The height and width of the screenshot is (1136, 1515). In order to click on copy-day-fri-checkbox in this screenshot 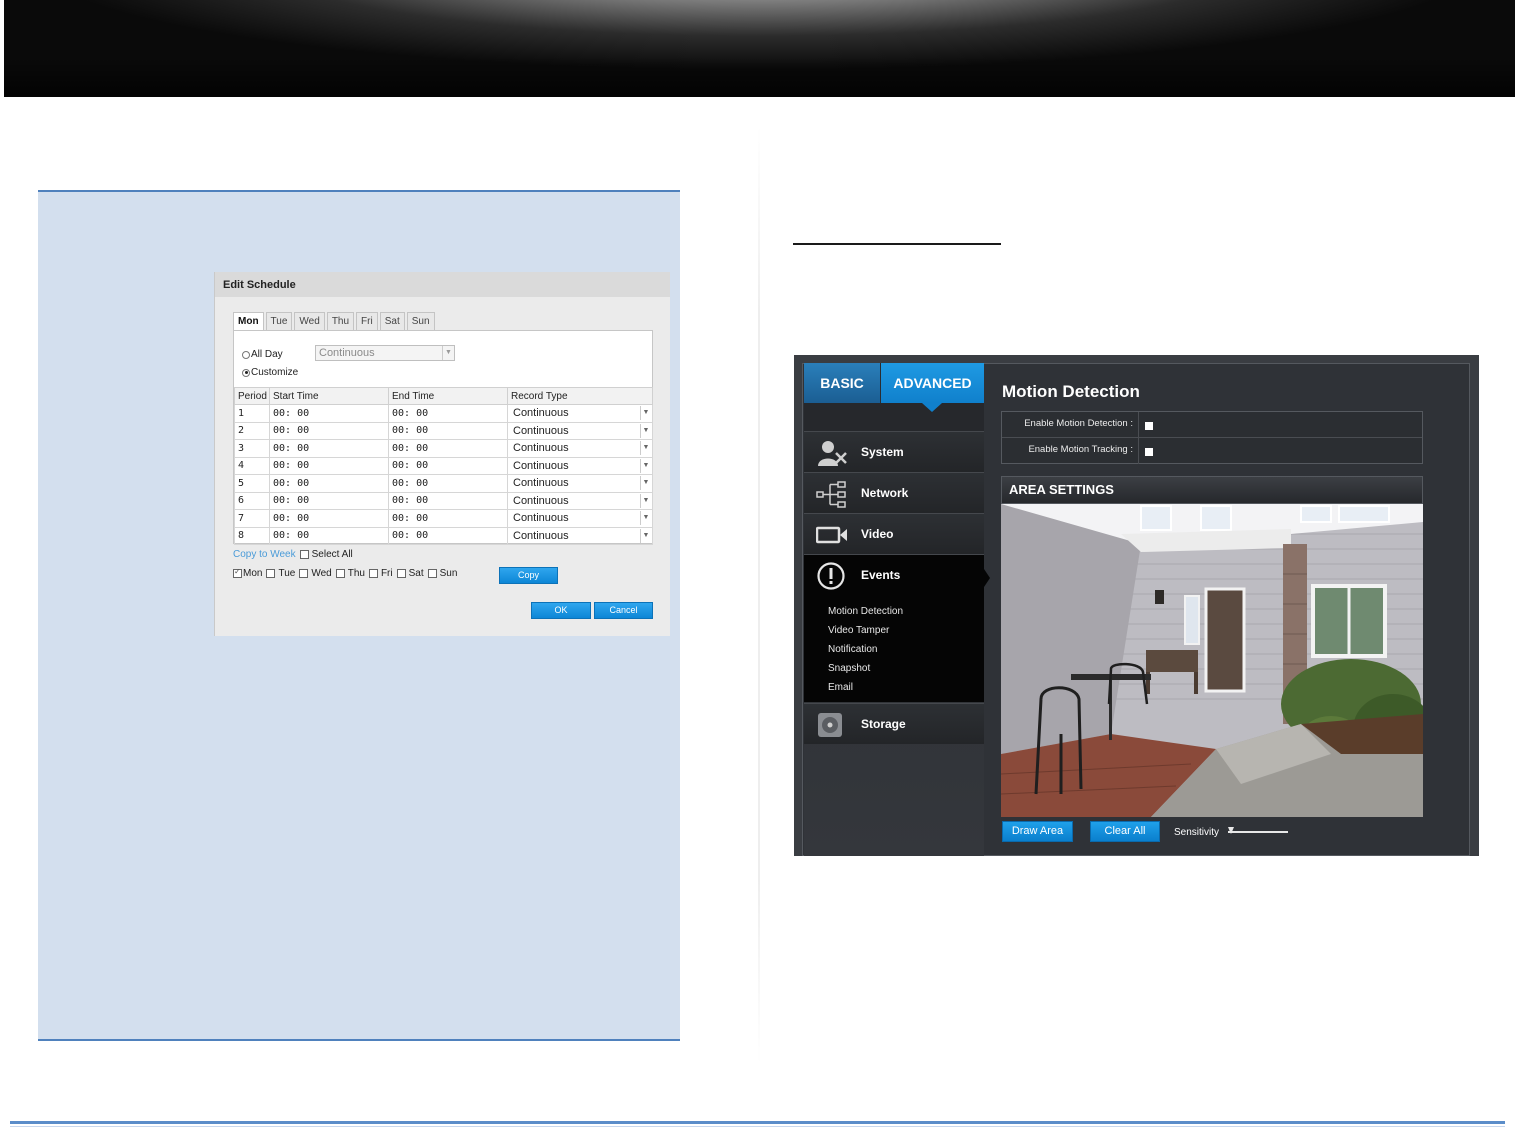, I will do `click(373, 573)`.